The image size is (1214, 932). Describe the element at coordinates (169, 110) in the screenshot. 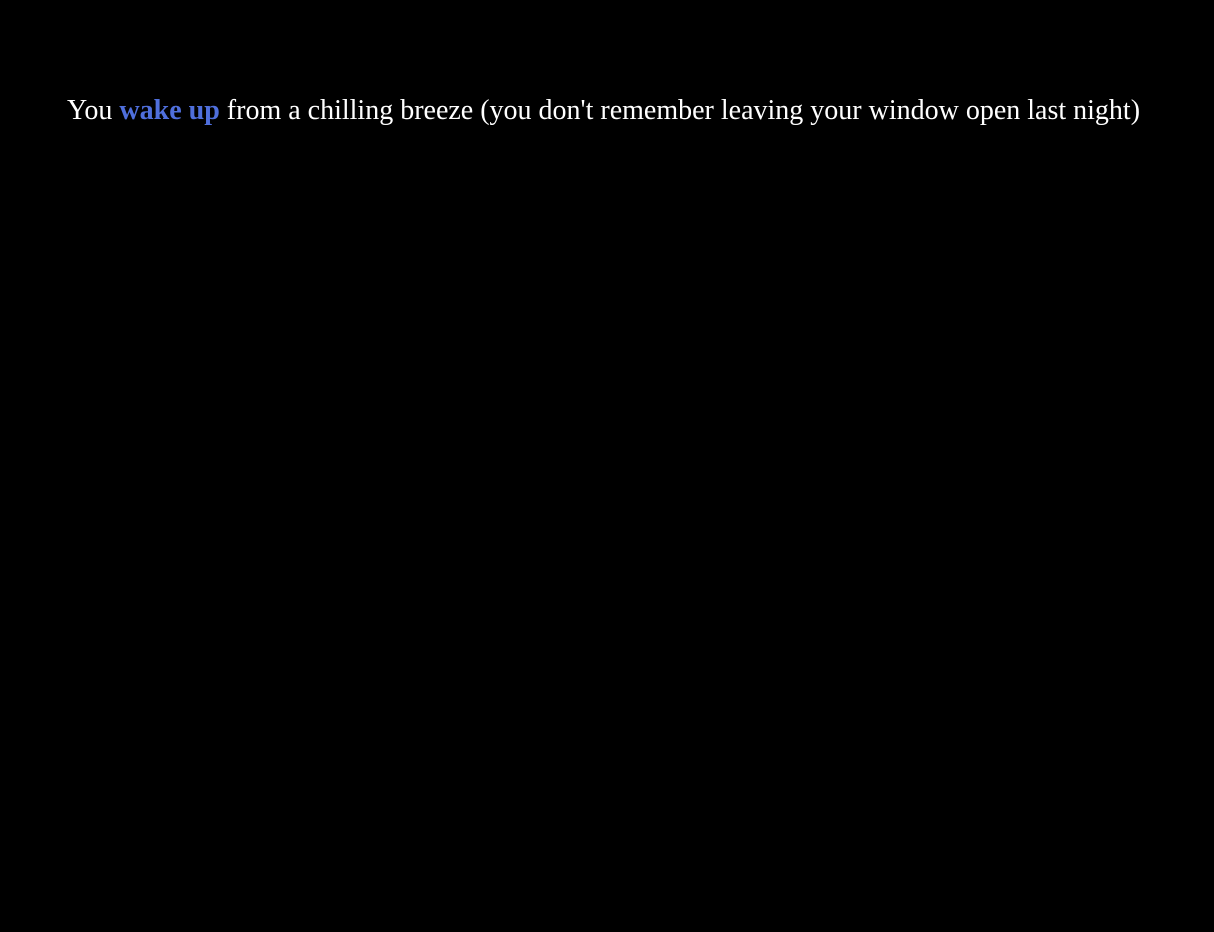

I see `wake-up-link: wake up` at that location.